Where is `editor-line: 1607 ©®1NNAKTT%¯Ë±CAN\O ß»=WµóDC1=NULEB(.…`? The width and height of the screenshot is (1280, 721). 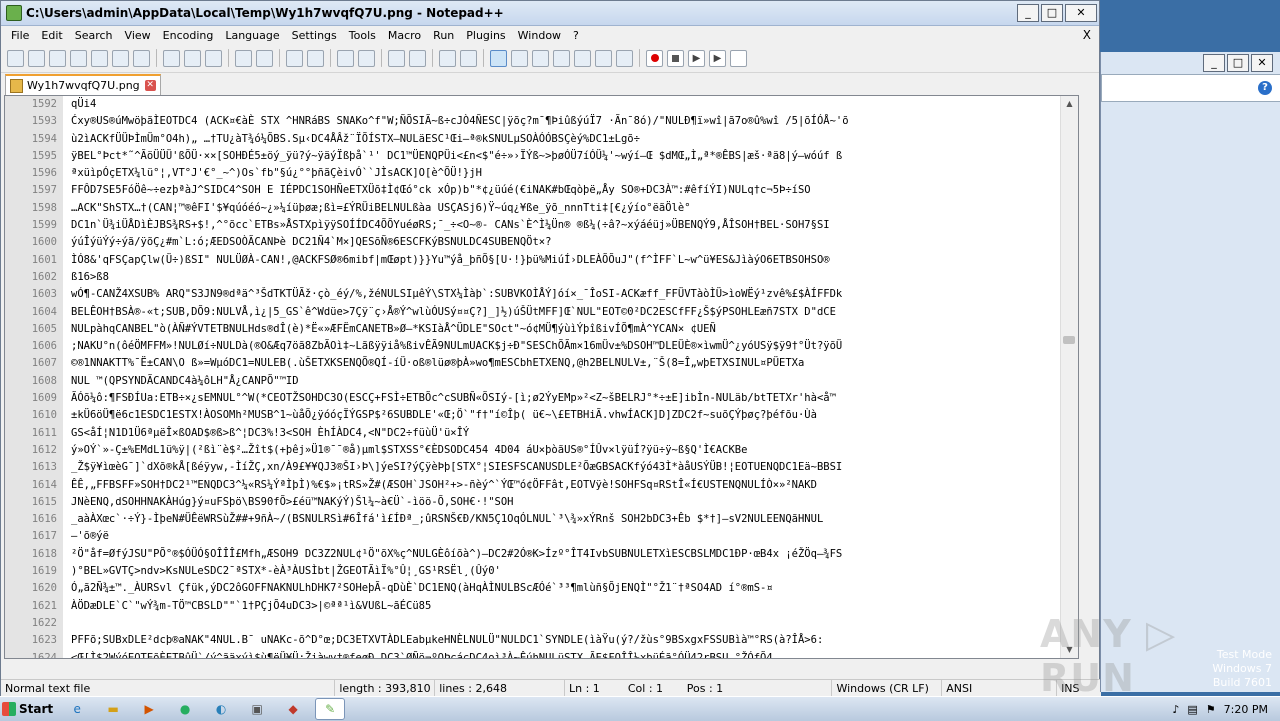 editor-line: 1607 ©®1NNAKTT%¯Ë±CAN\O ß»=WµóDC1=NULEB(.… is located at coordinates (541, 364).